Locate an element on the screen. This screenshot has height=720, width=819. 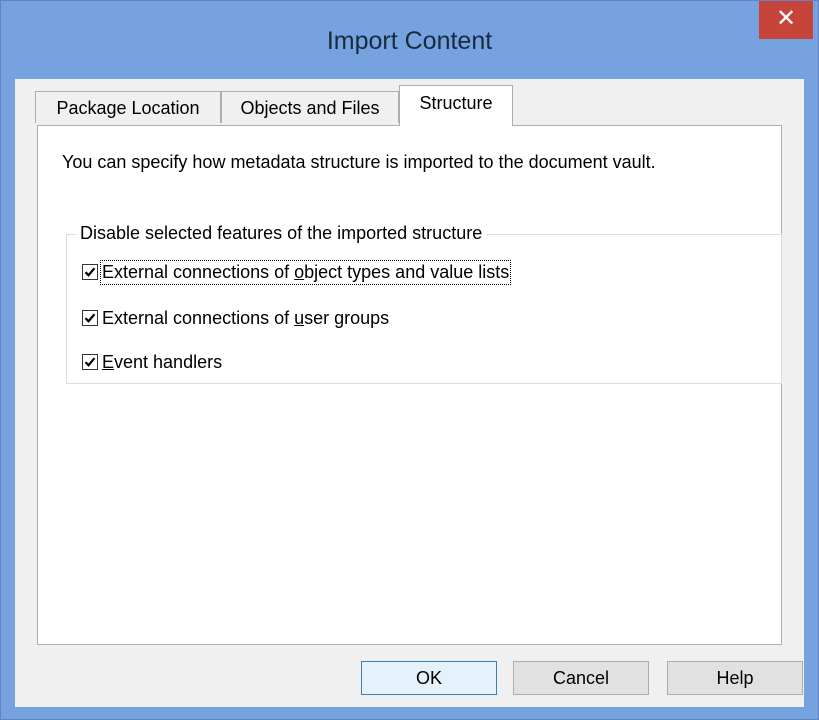
ok-button: OK is located at coordinates (429, 678).